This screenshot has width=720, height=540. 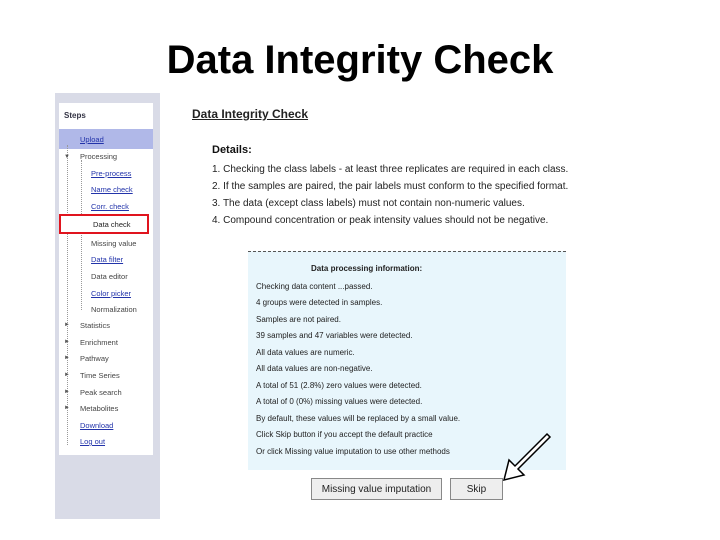 What do you see at coordinates (101, 392) in the screenshot?
I see `sidebar-item-peak-search: Peak search` at bounding box center [101, 392].